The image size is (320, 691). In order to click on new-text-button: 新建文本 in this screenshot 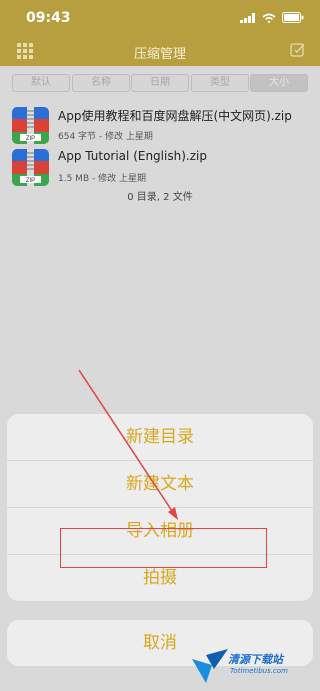, I will do `click(160, 484)`.